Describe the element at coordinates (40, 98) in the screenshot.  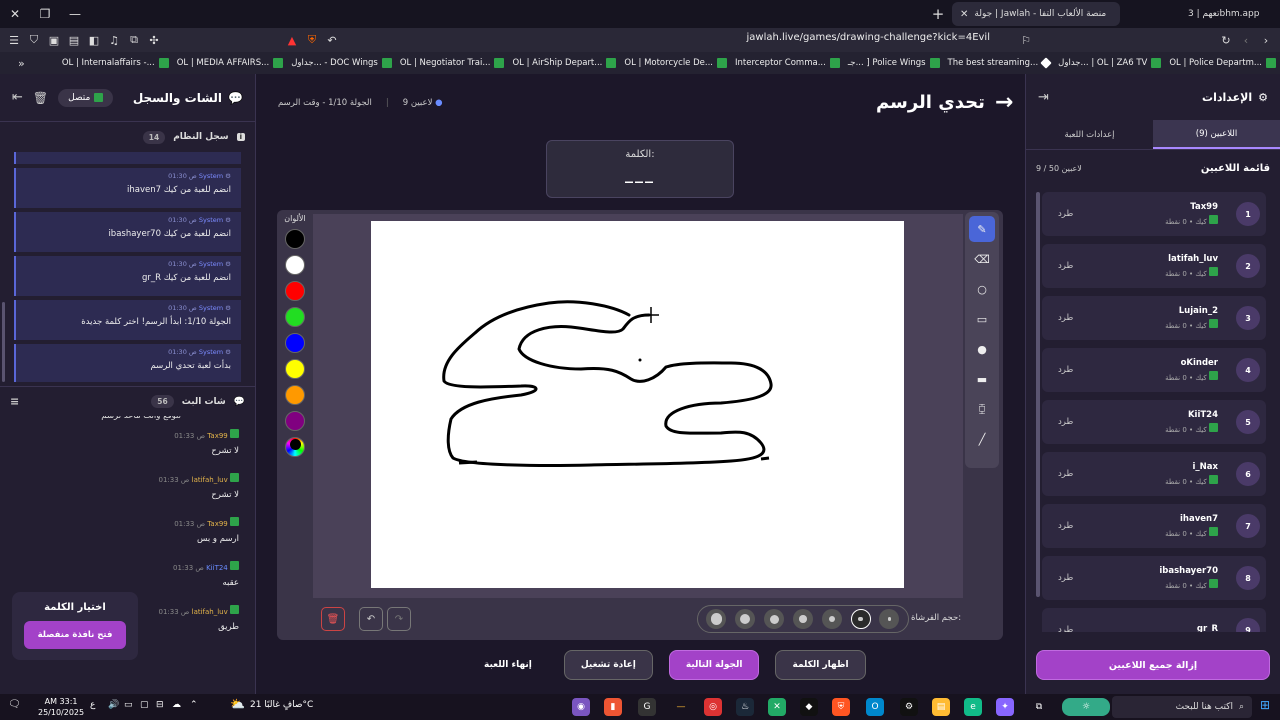
I see `trash-icon: 🗑` at that location.